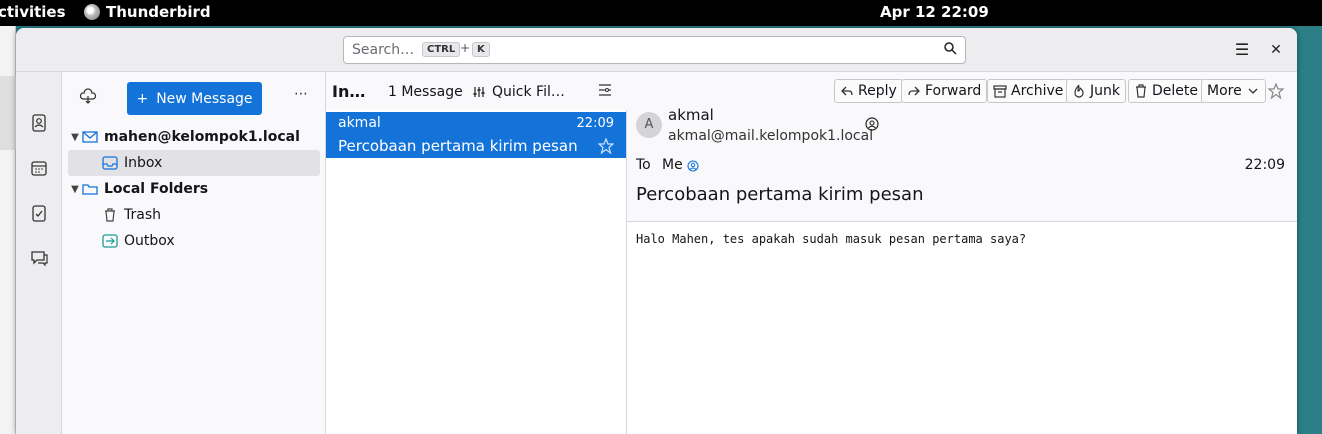  Describe the element at coordinates (770, 136) in the screenshot. I see `sender-email: akmal@mail.kelompok1.local` at that location.